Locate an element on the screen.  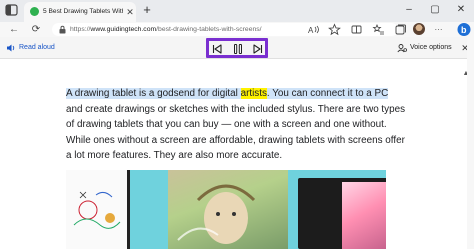
read-aloud-bar: Read aloud Voice options ✕ is located at coordinates (237, 48).